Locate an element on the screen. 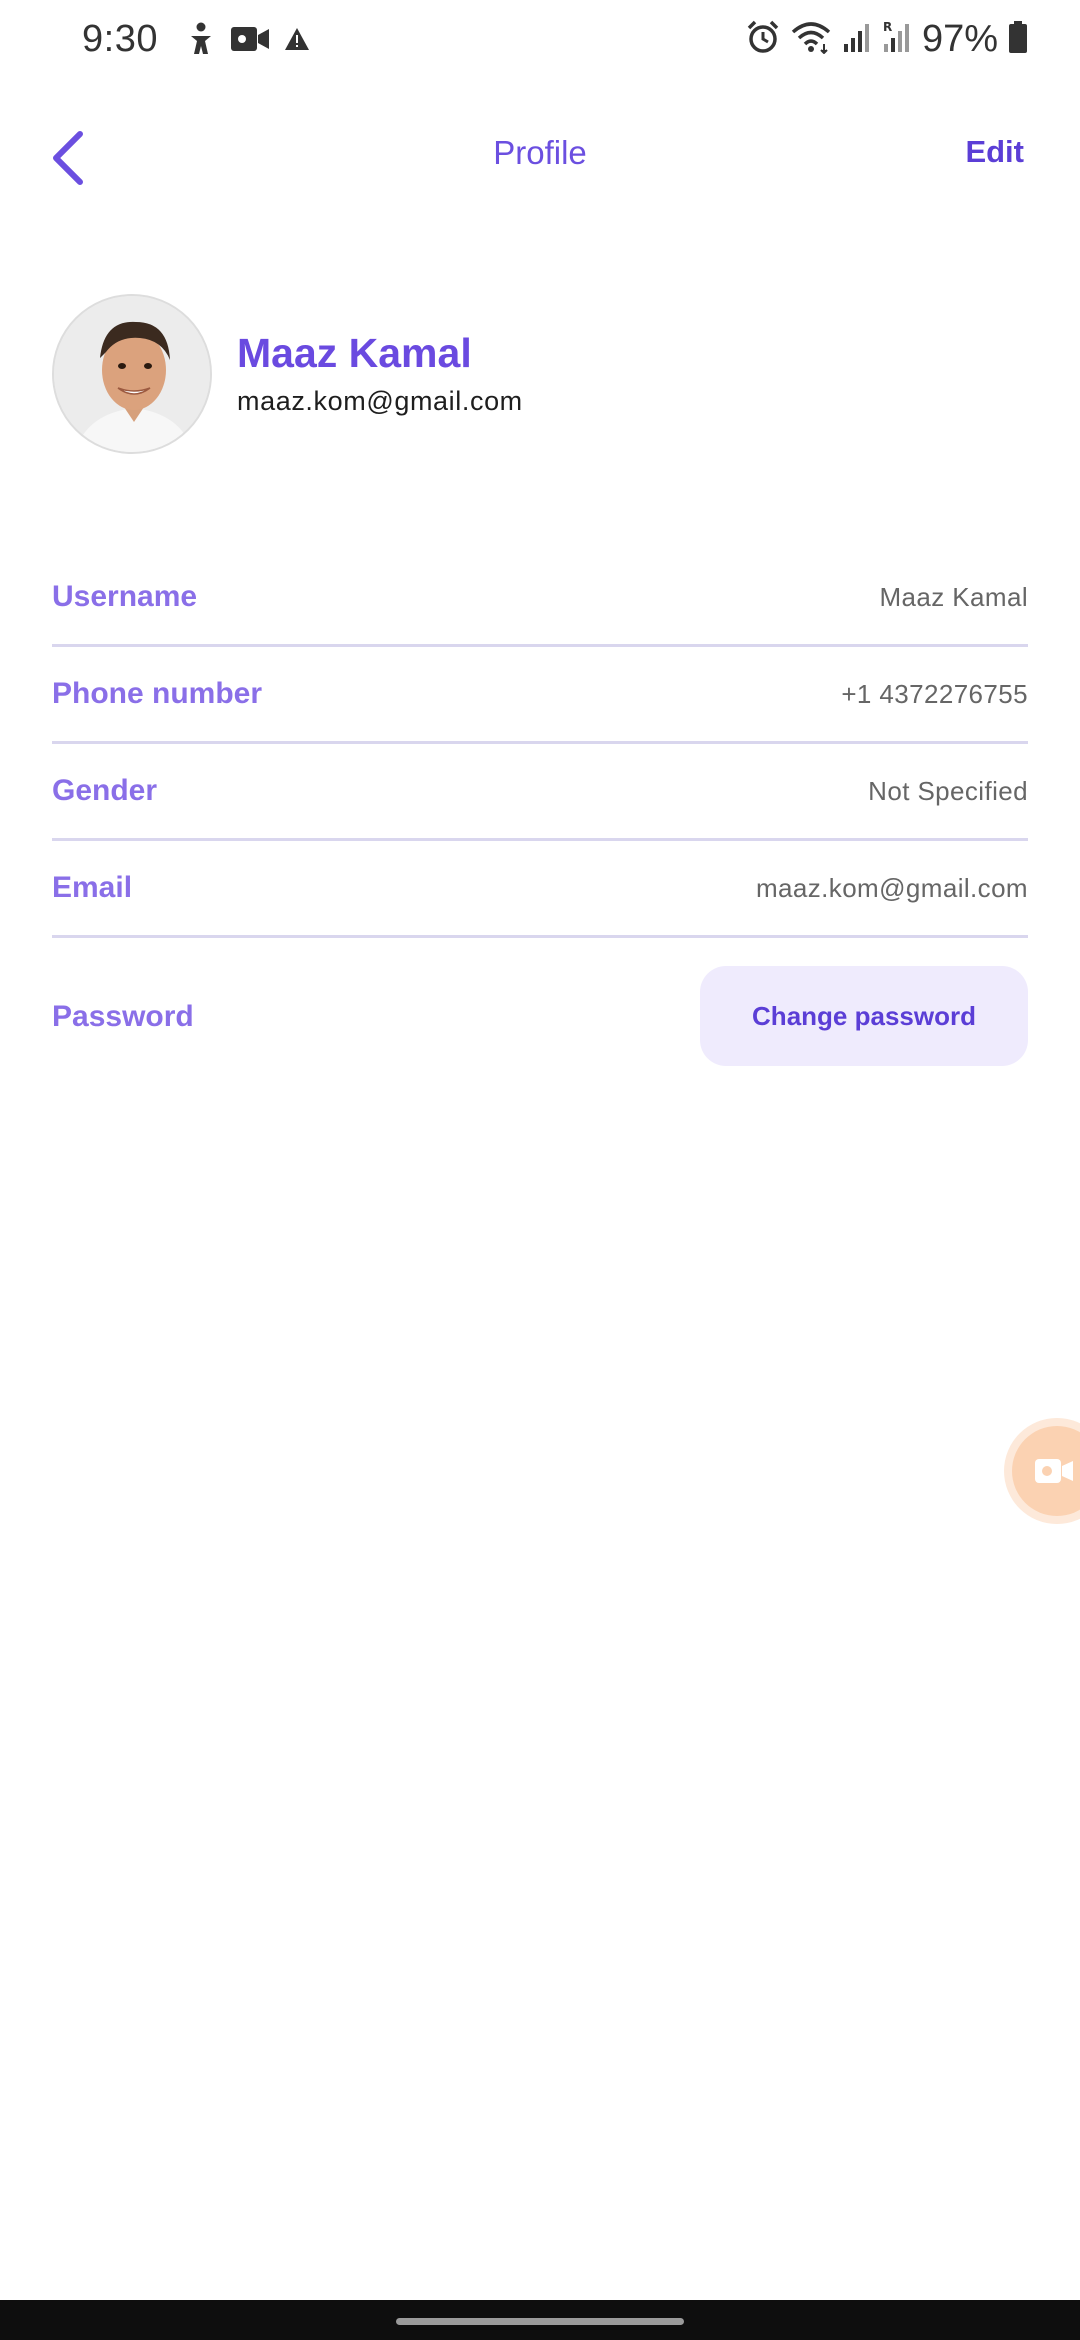 The height and width of the screenshot is (2340, 1080). warning-icon is located at coordinates (297, 41).